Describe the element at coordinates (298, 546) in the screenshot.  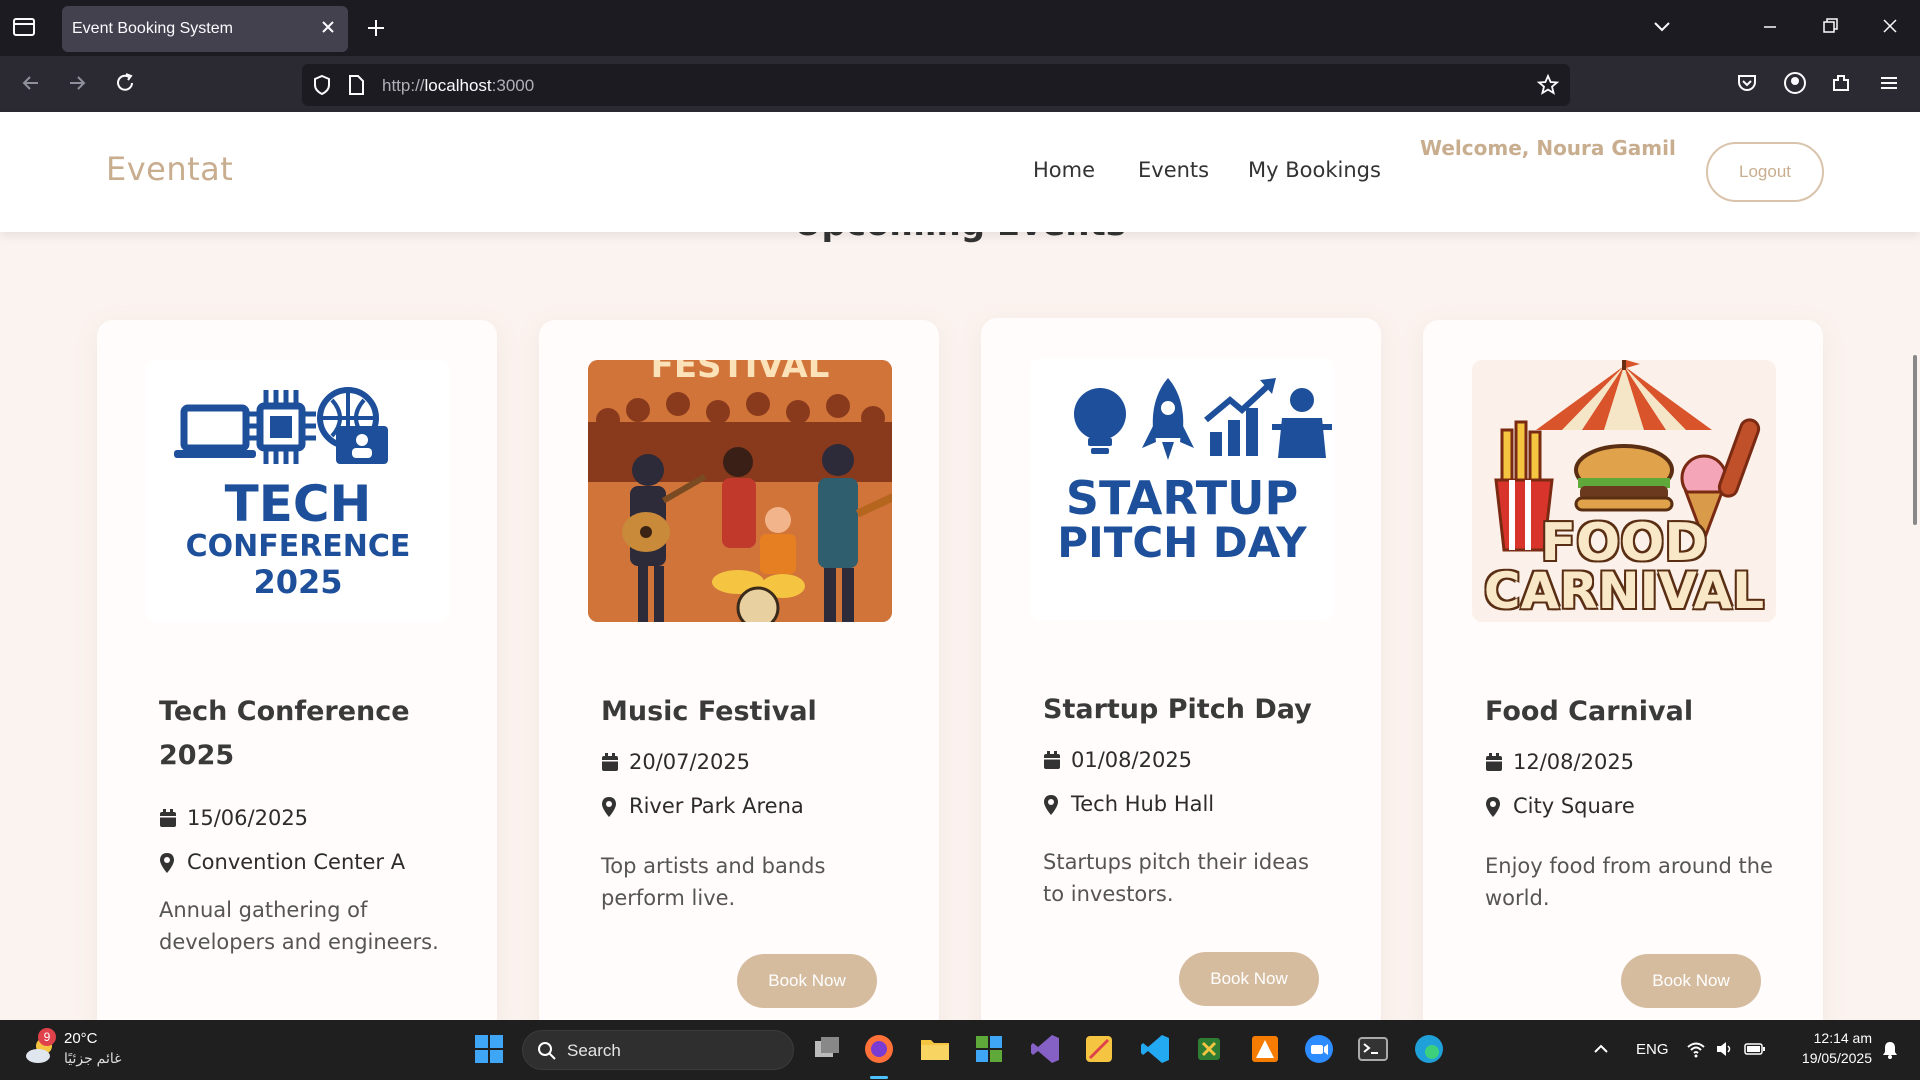
I see `image-text-line2: CONFERENCE` at that location.